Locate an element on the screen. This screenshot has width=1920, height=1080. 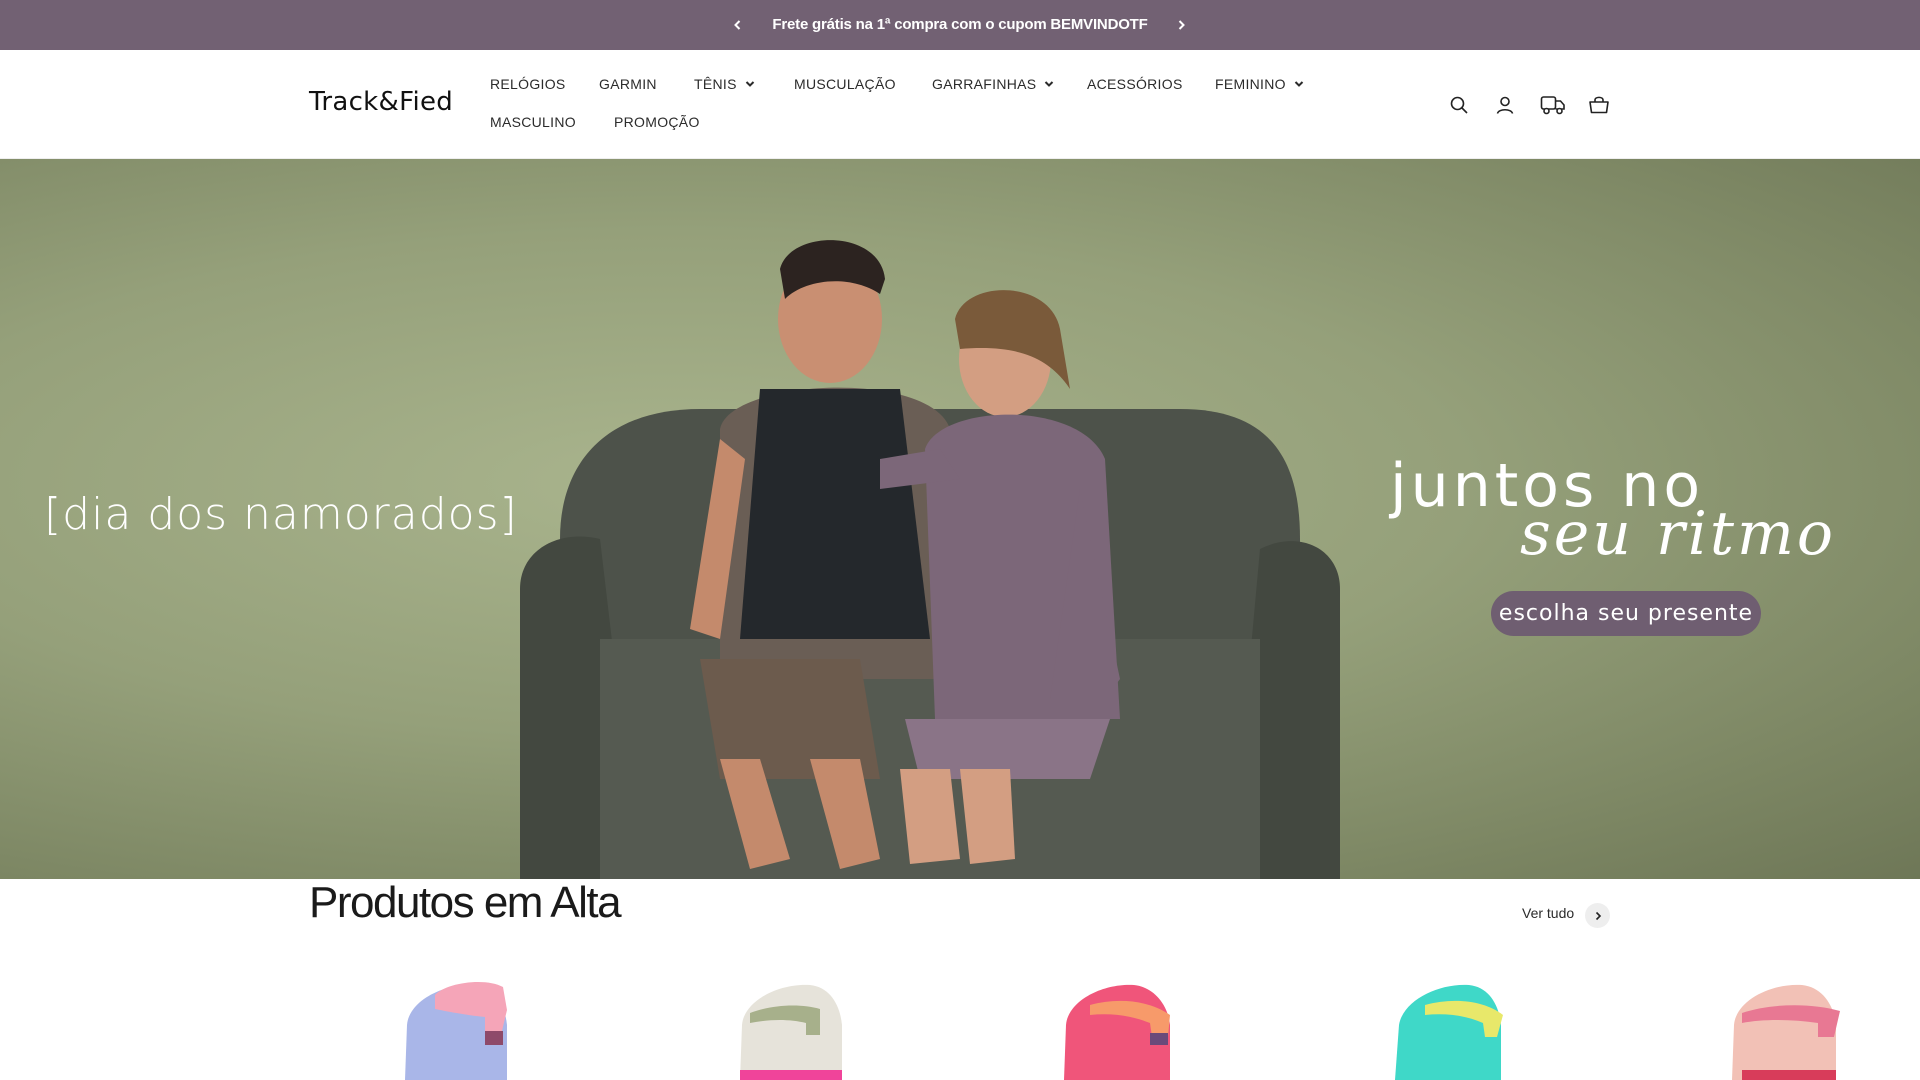
nav-item-relogios: RELÓGIOS is located at coordinates (528, 84).